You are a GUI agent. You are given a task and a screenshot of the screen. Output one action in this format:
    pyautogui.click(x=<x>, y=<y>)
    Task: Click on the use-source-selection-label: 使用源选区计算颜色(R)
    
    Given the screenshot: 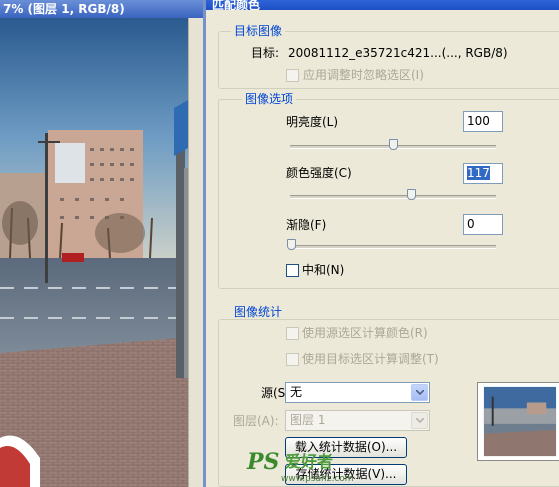 What is the action you would take?
    pyautogui.click(x=365, y=333)
    